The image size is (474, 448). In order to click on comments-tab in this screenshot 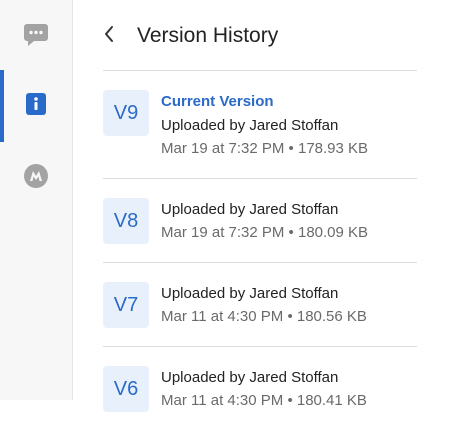, I will do `click(36, 36)`.